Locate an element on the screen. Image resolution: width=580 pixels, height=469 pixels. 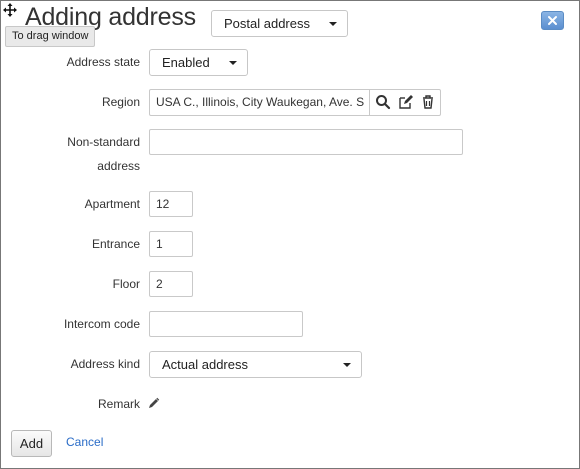
intercom-code-input is located at coordinates (226, 324).